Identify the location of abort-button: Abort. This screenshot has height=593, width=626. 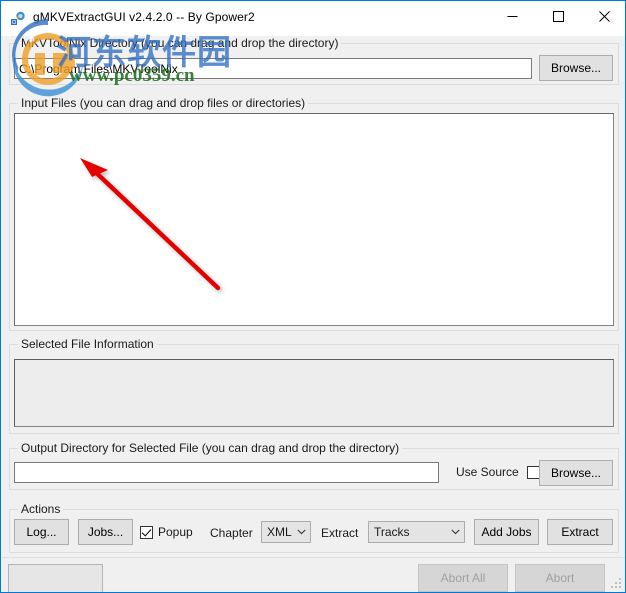
(560, 578).